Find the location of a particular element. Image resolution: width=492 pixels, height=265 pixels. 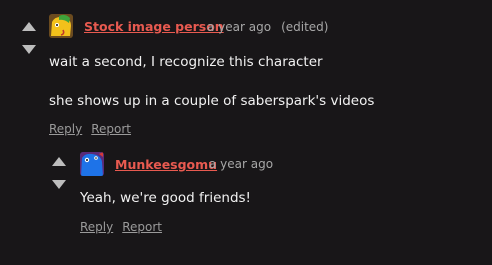

username-link: Munkeesgomu is located at coordinates (166, 164).